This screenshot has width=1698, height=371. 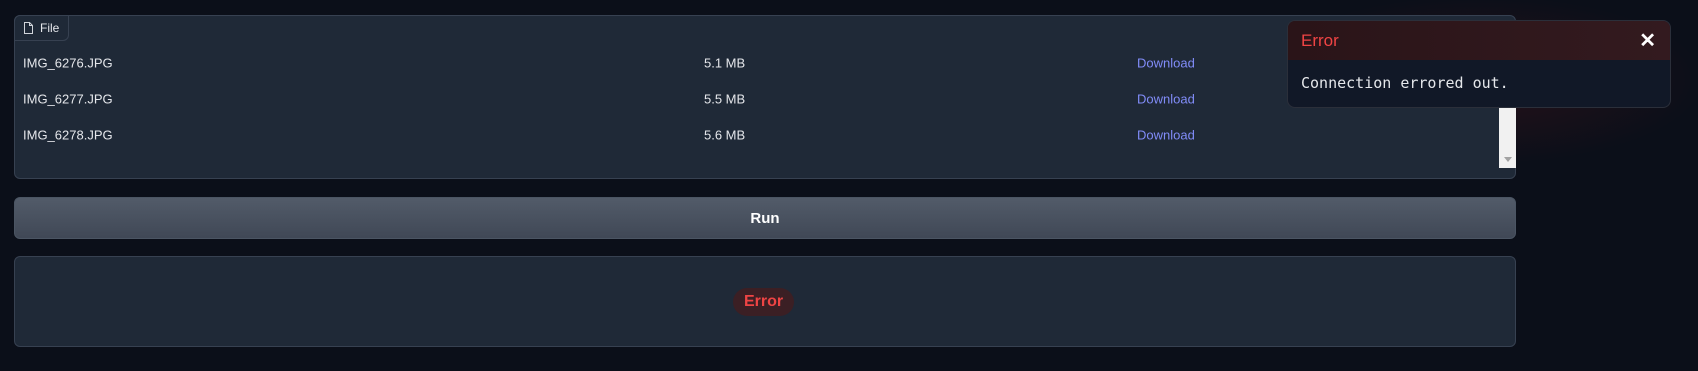 What do you see at coordinates (50, 28) in the screenshot?
I see `file-label-text: File` at bounding box center [50, 28].